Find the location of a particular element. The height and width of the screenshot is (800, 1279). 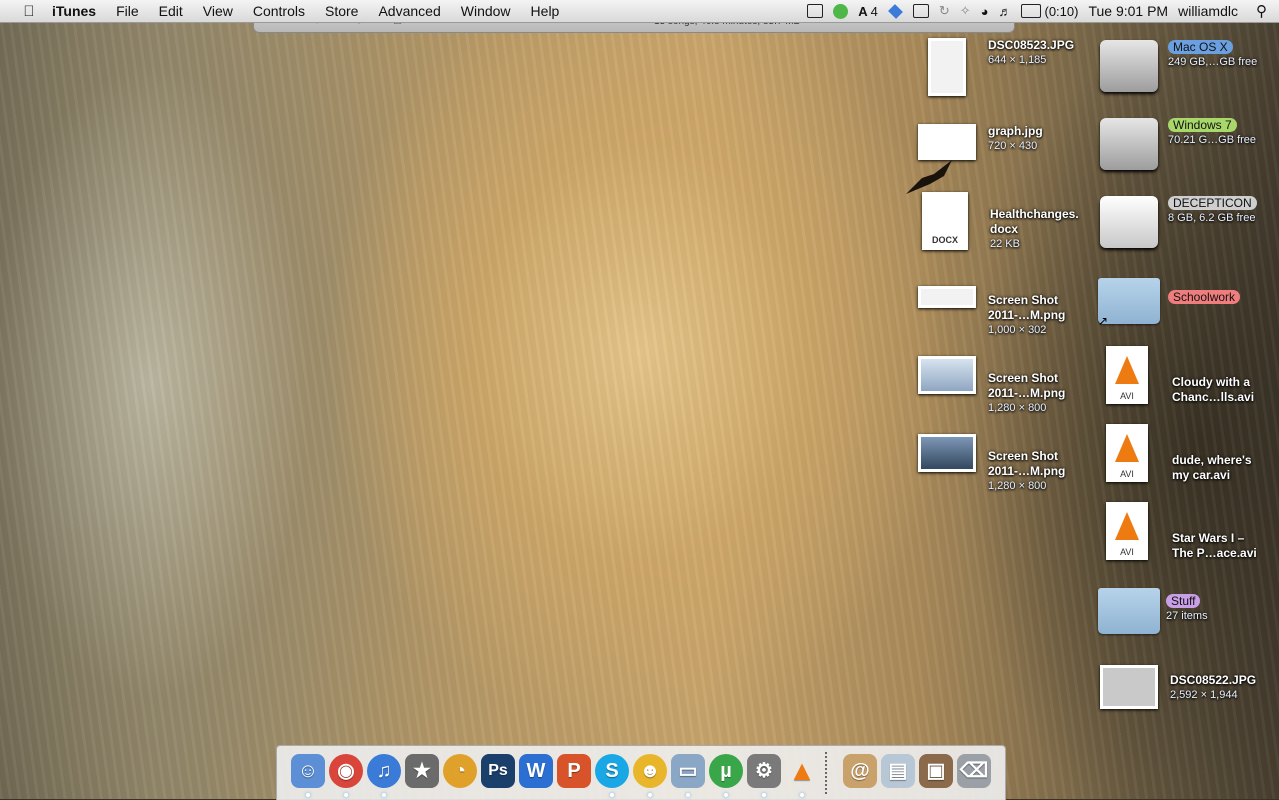

itunes-icon: ♫ is located at coordinates (384, 771).